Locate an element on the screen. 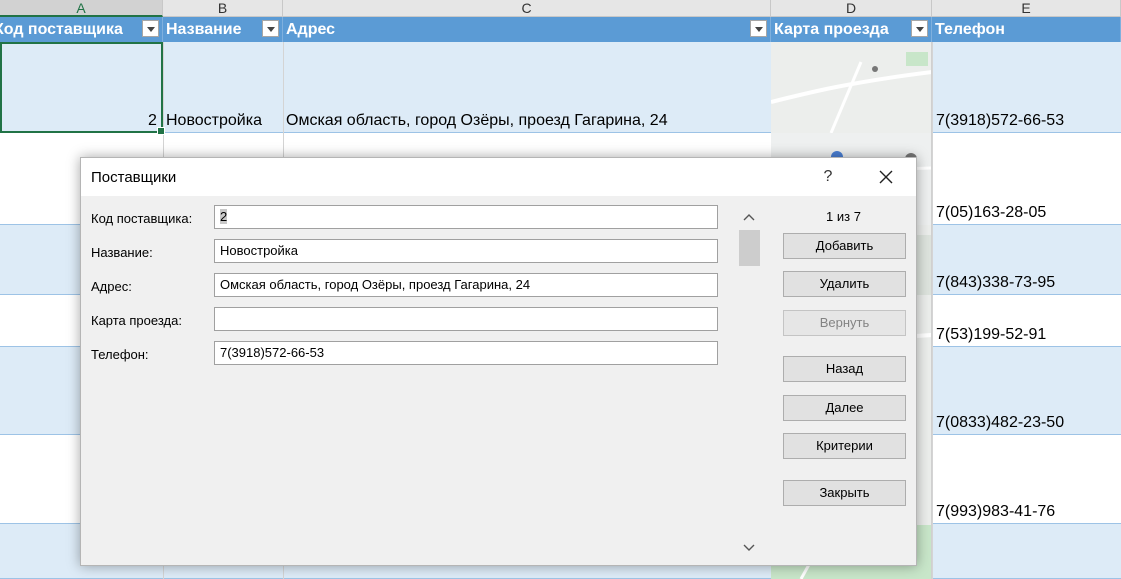 The image size is (1121, 579). scroll-up-icon is located at coordinates (749, 217).